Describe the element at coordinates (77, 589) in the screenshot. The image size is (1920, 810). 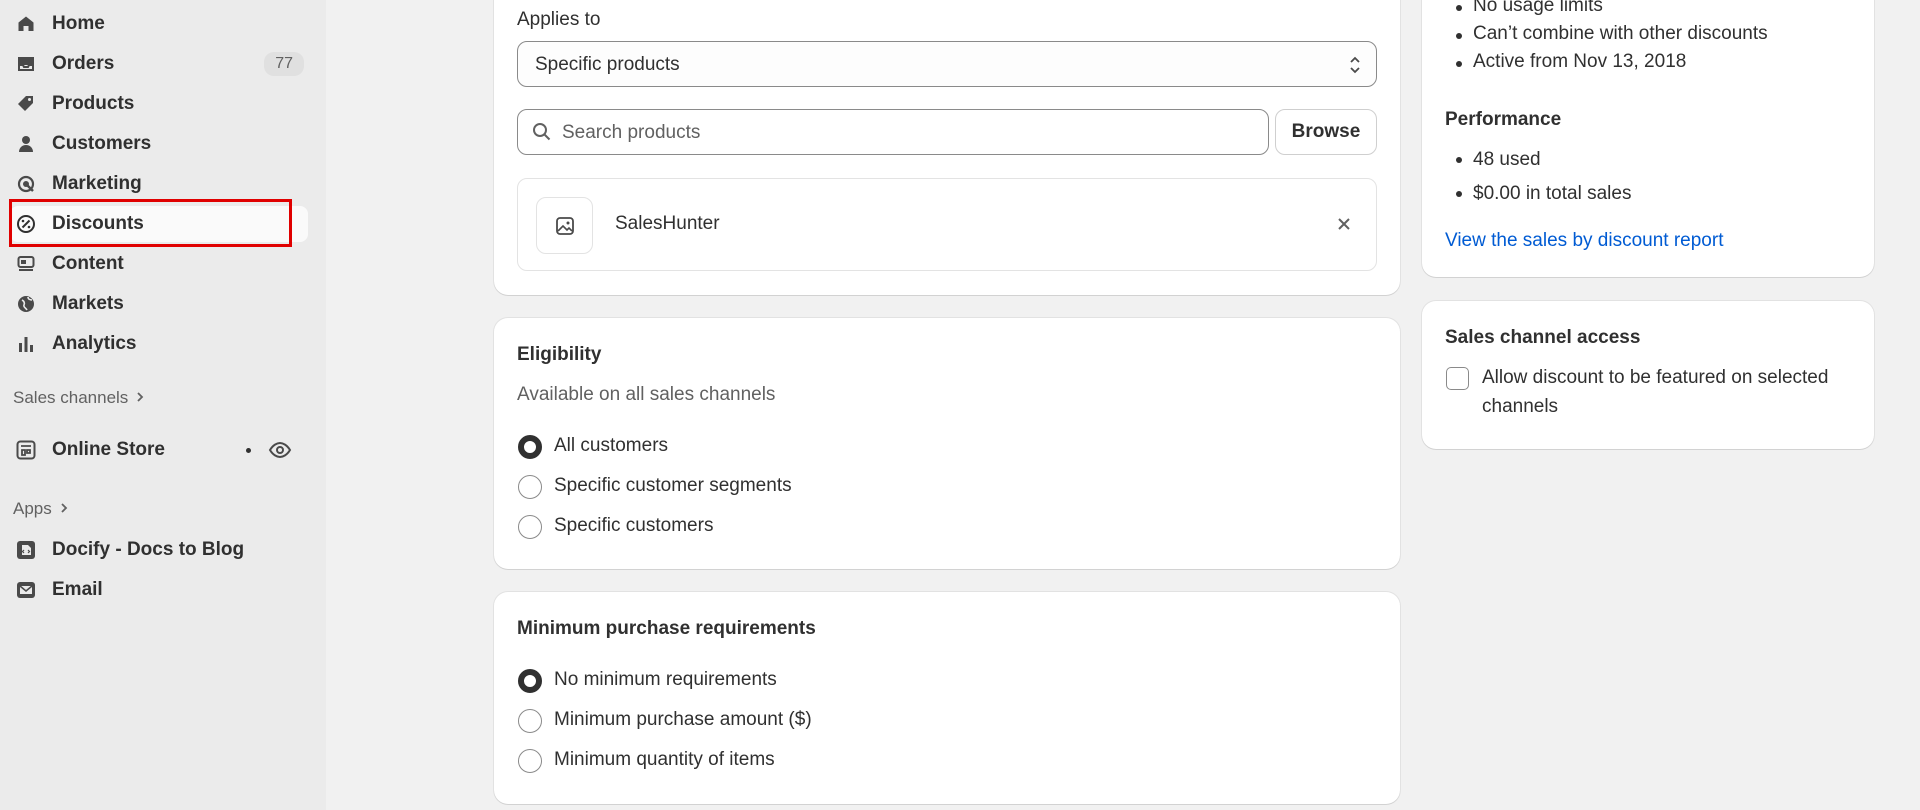
I see `sidebar-item-label: Email` at that location.